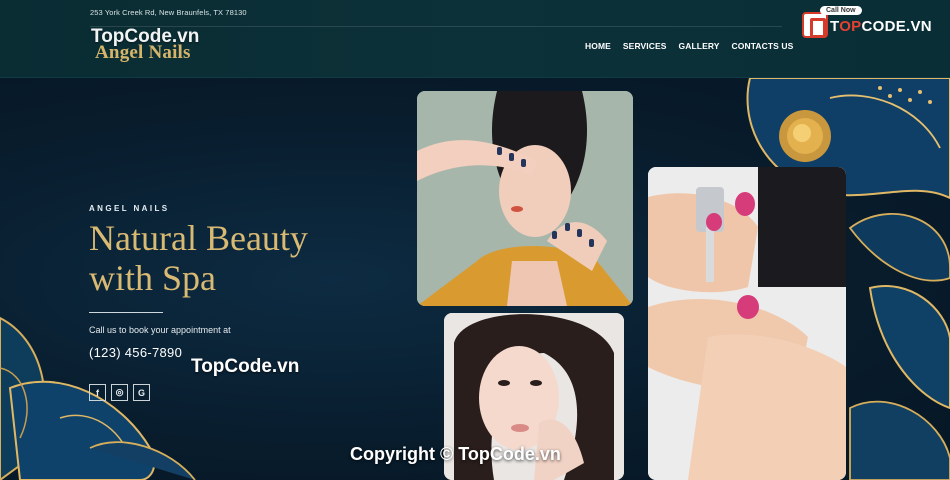  I want to click on nav-contacts: CONTACTS US, so click(763, 46).